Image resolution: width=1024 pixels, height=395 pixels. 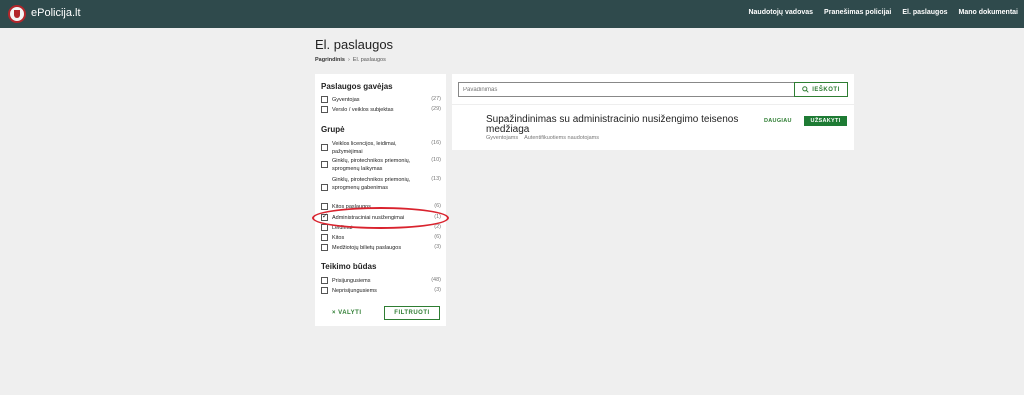 I want to click on search-button-label: IEŠKOTI, so click(x=826, y=89).